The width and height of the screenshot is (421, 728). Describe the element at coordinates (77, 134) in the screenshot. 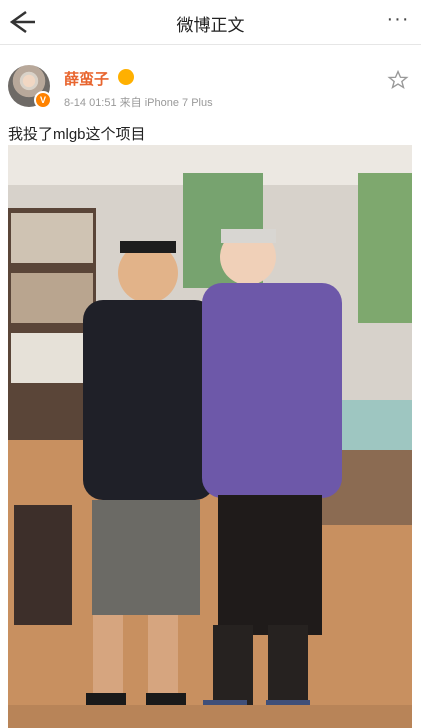

I see `post-text: 我投了mlgb这个项目` at that location.